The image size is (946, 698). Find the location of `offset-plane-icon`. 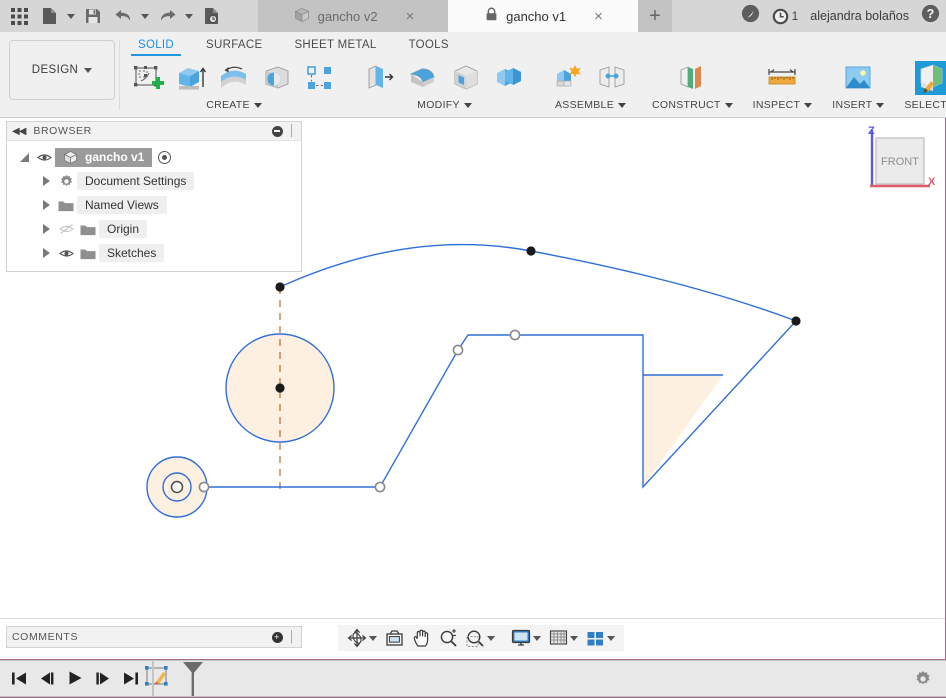

offset-plane-icon is located at coordinates (692, 78).